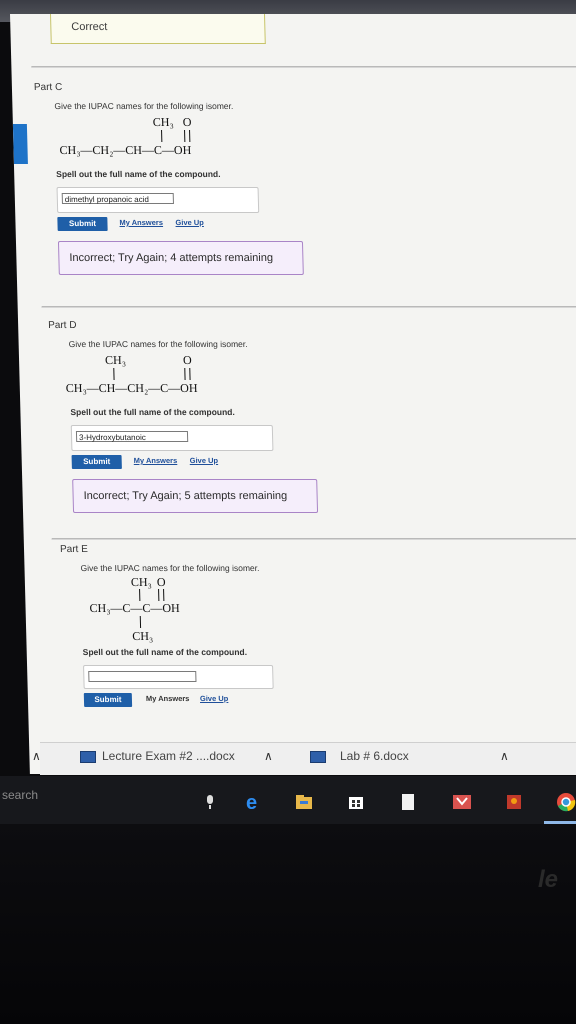 The image size is (576, 1024). I want to click on taskbar-search: search, so click(20, 795).